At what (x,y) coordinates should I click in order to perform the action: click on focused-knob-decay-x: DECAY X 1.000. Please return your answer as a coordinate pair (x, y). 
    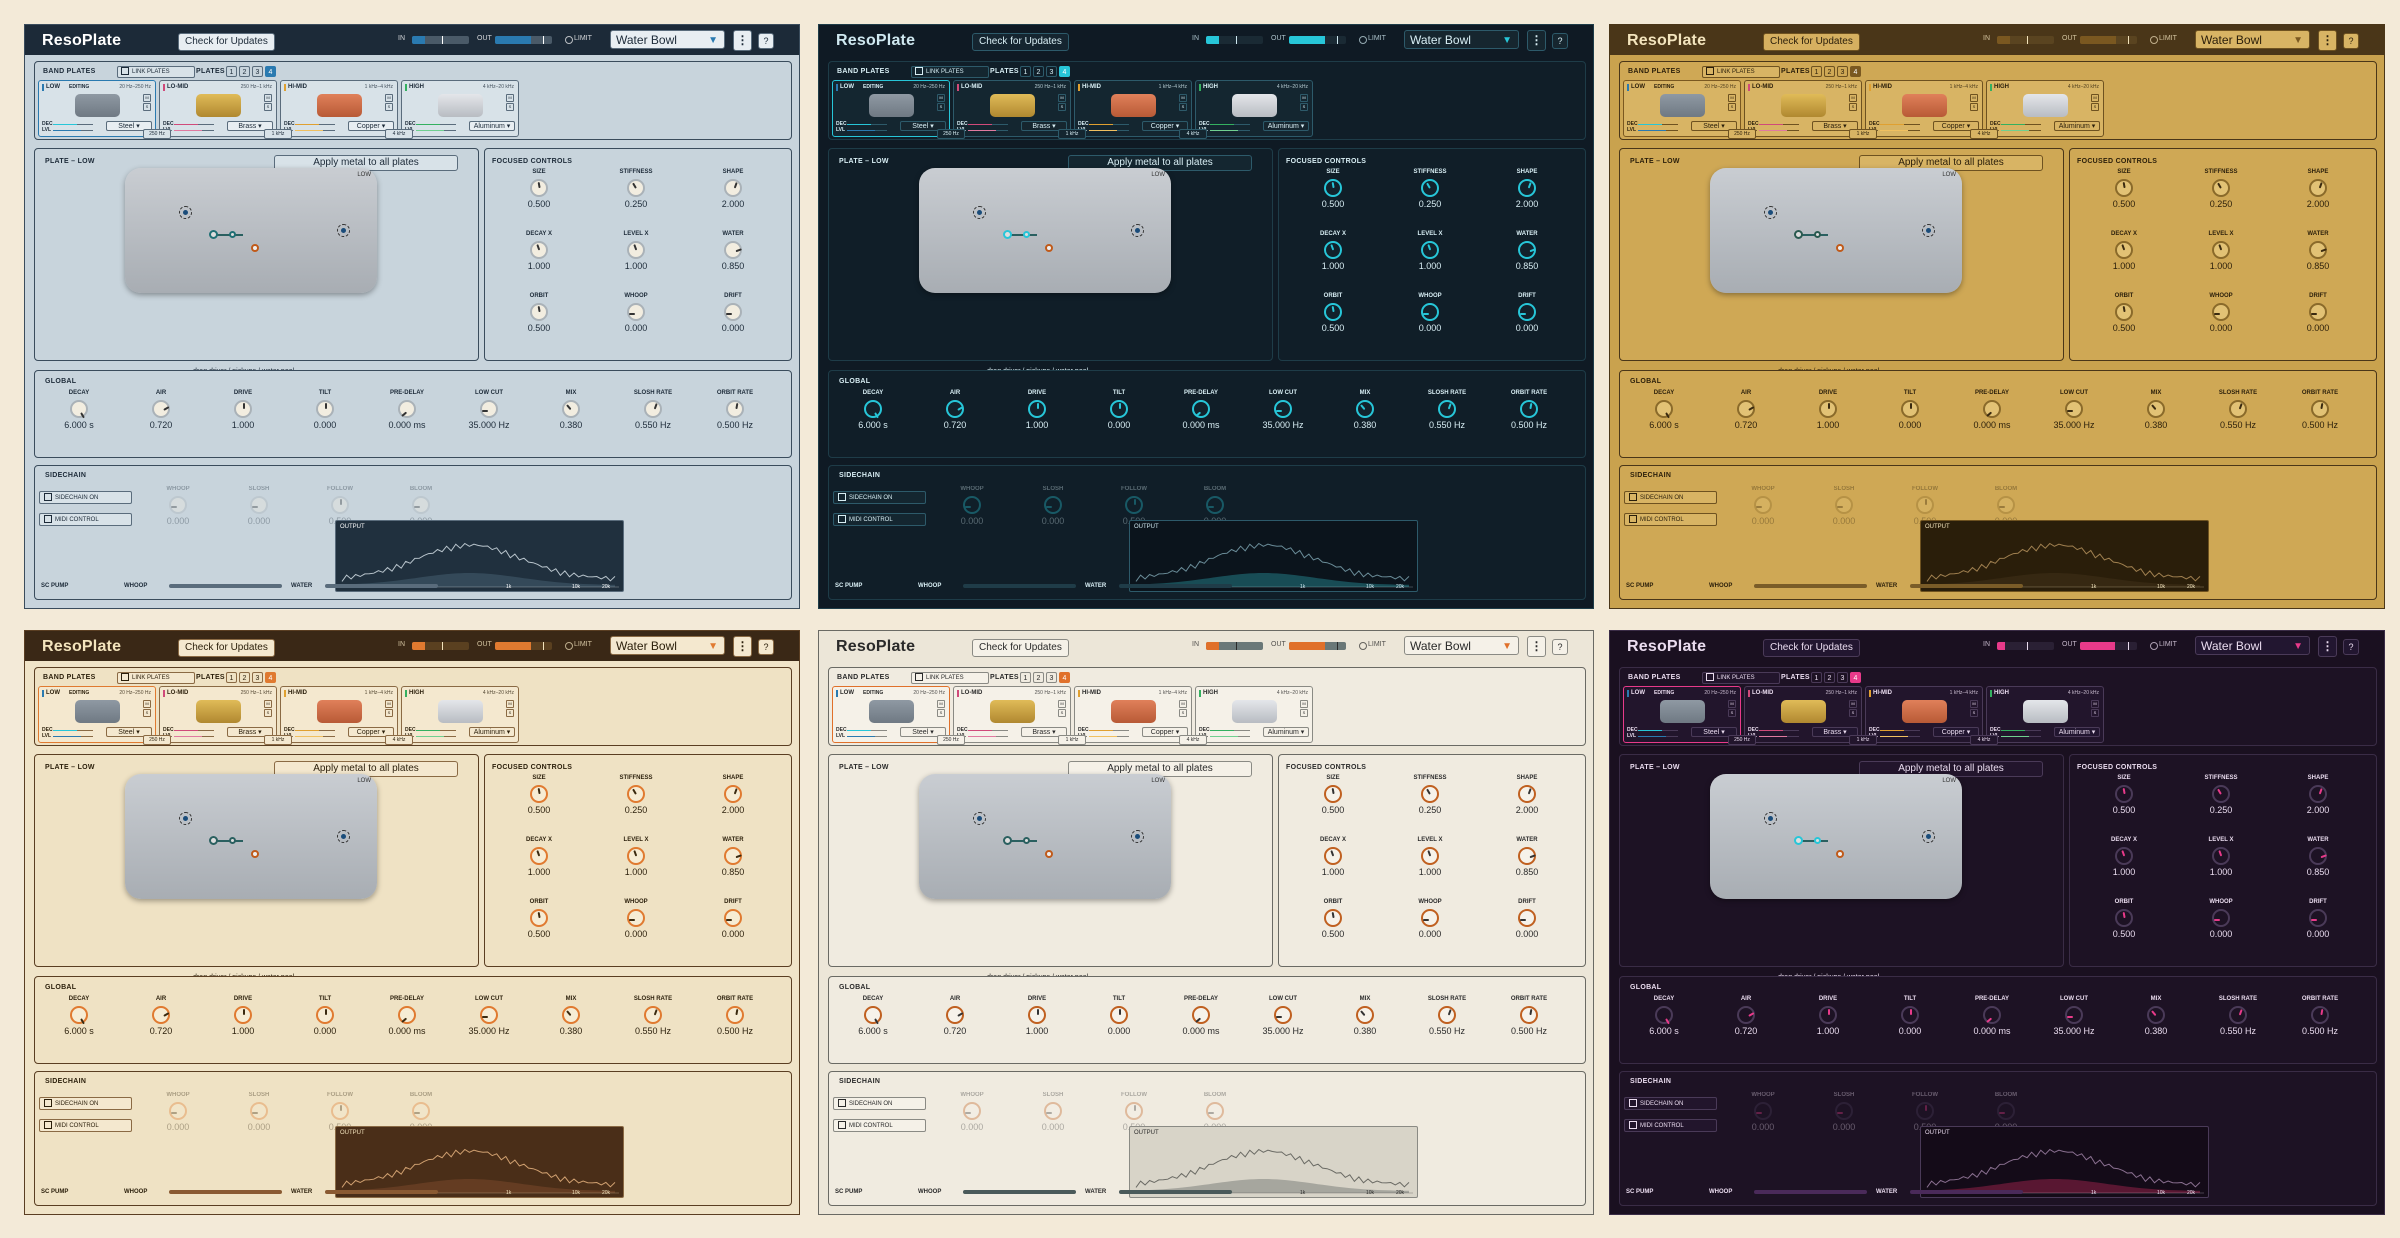
    Looking at the image, I should click on (539, 251).